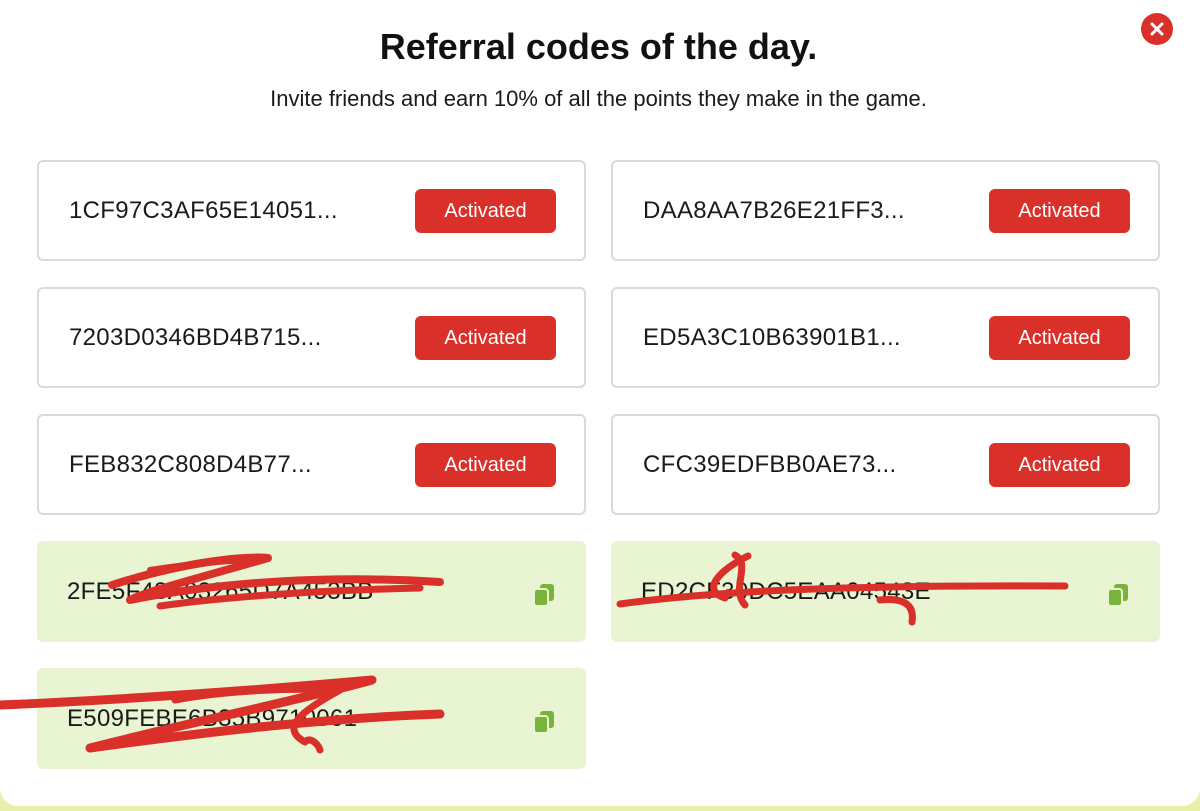 The height and width of the screenshot is (811, 1200). I want to click on referral-code-text: ED2CF30DC5EAA04543E, so click(786, 591).